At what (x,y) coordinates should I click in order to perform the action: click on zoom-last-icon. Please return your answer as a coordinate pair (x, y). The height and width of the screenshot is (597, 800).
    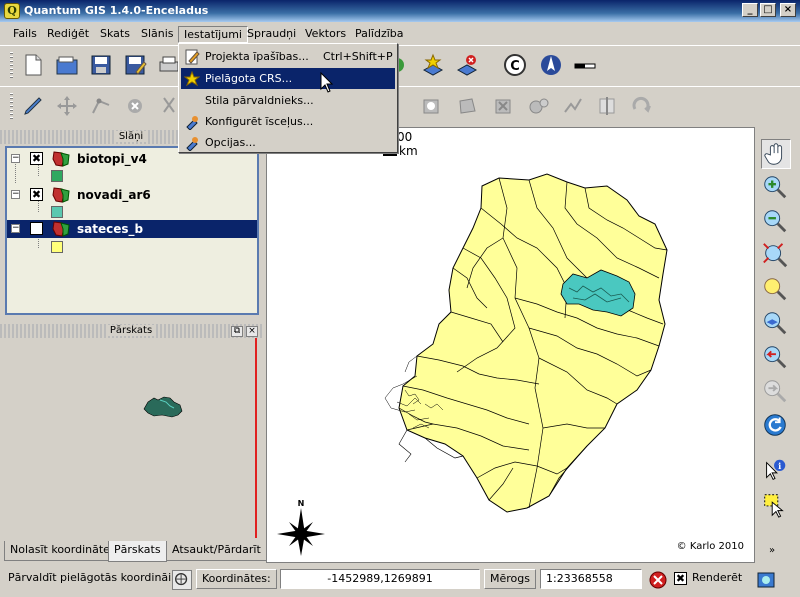
    Looking at the image, I should click on (776, 358).